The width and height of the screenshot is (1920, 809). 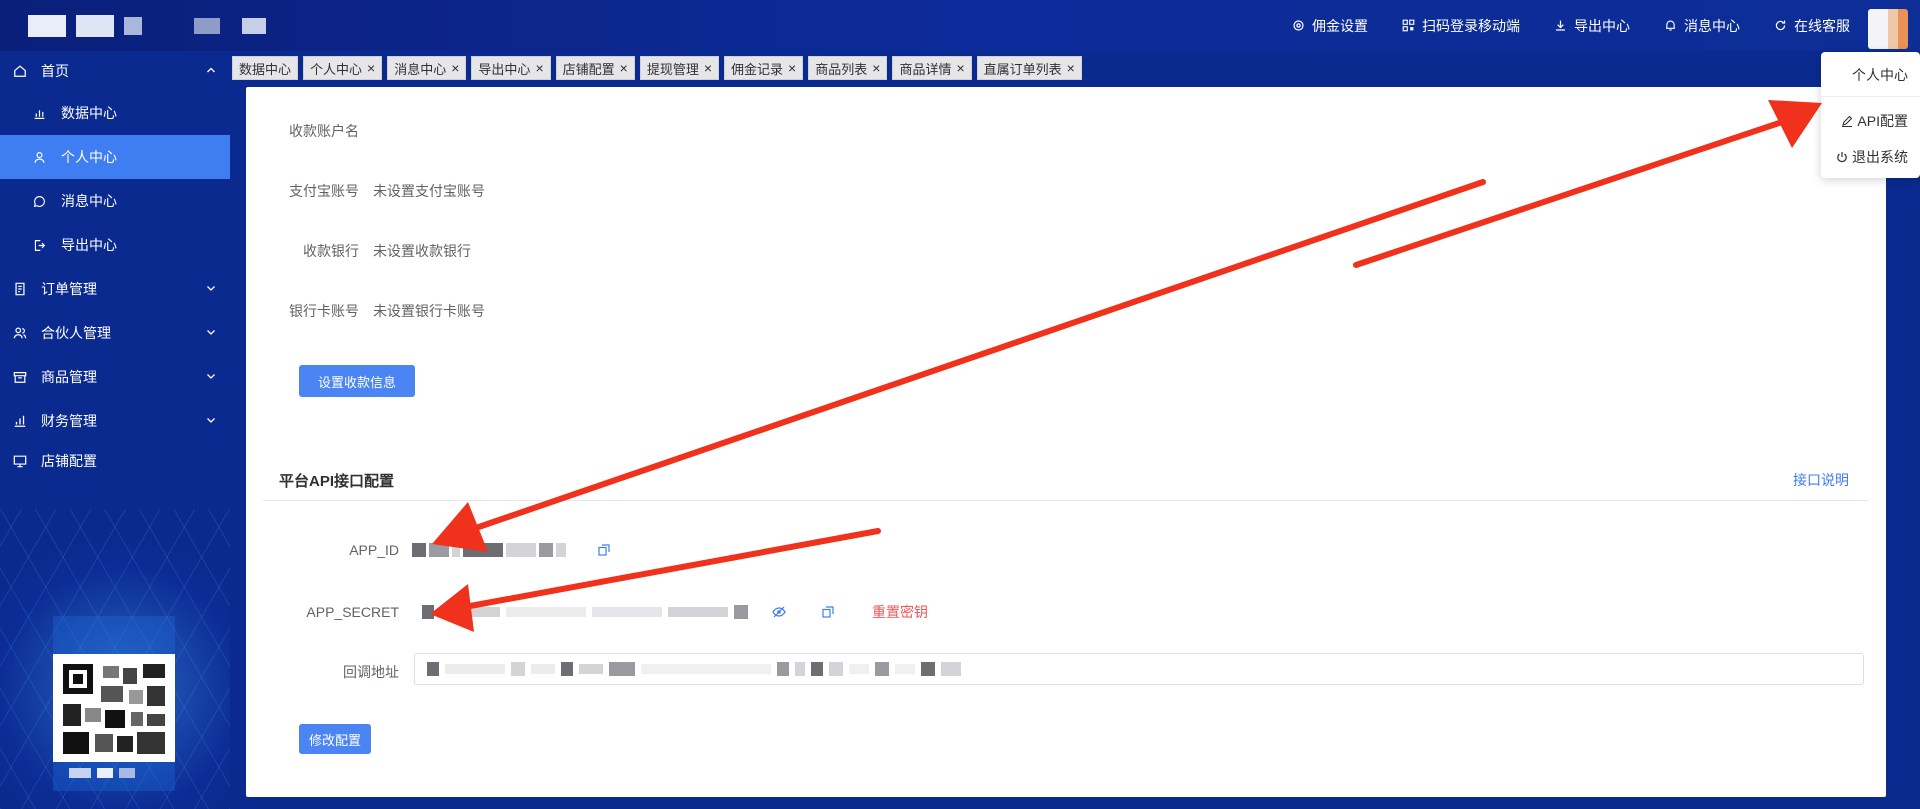 What do you see at coordinates (115, 377) in the screenshot?
I see `sidebar-item-products: 商品管理` at bounding box center [115, 377].